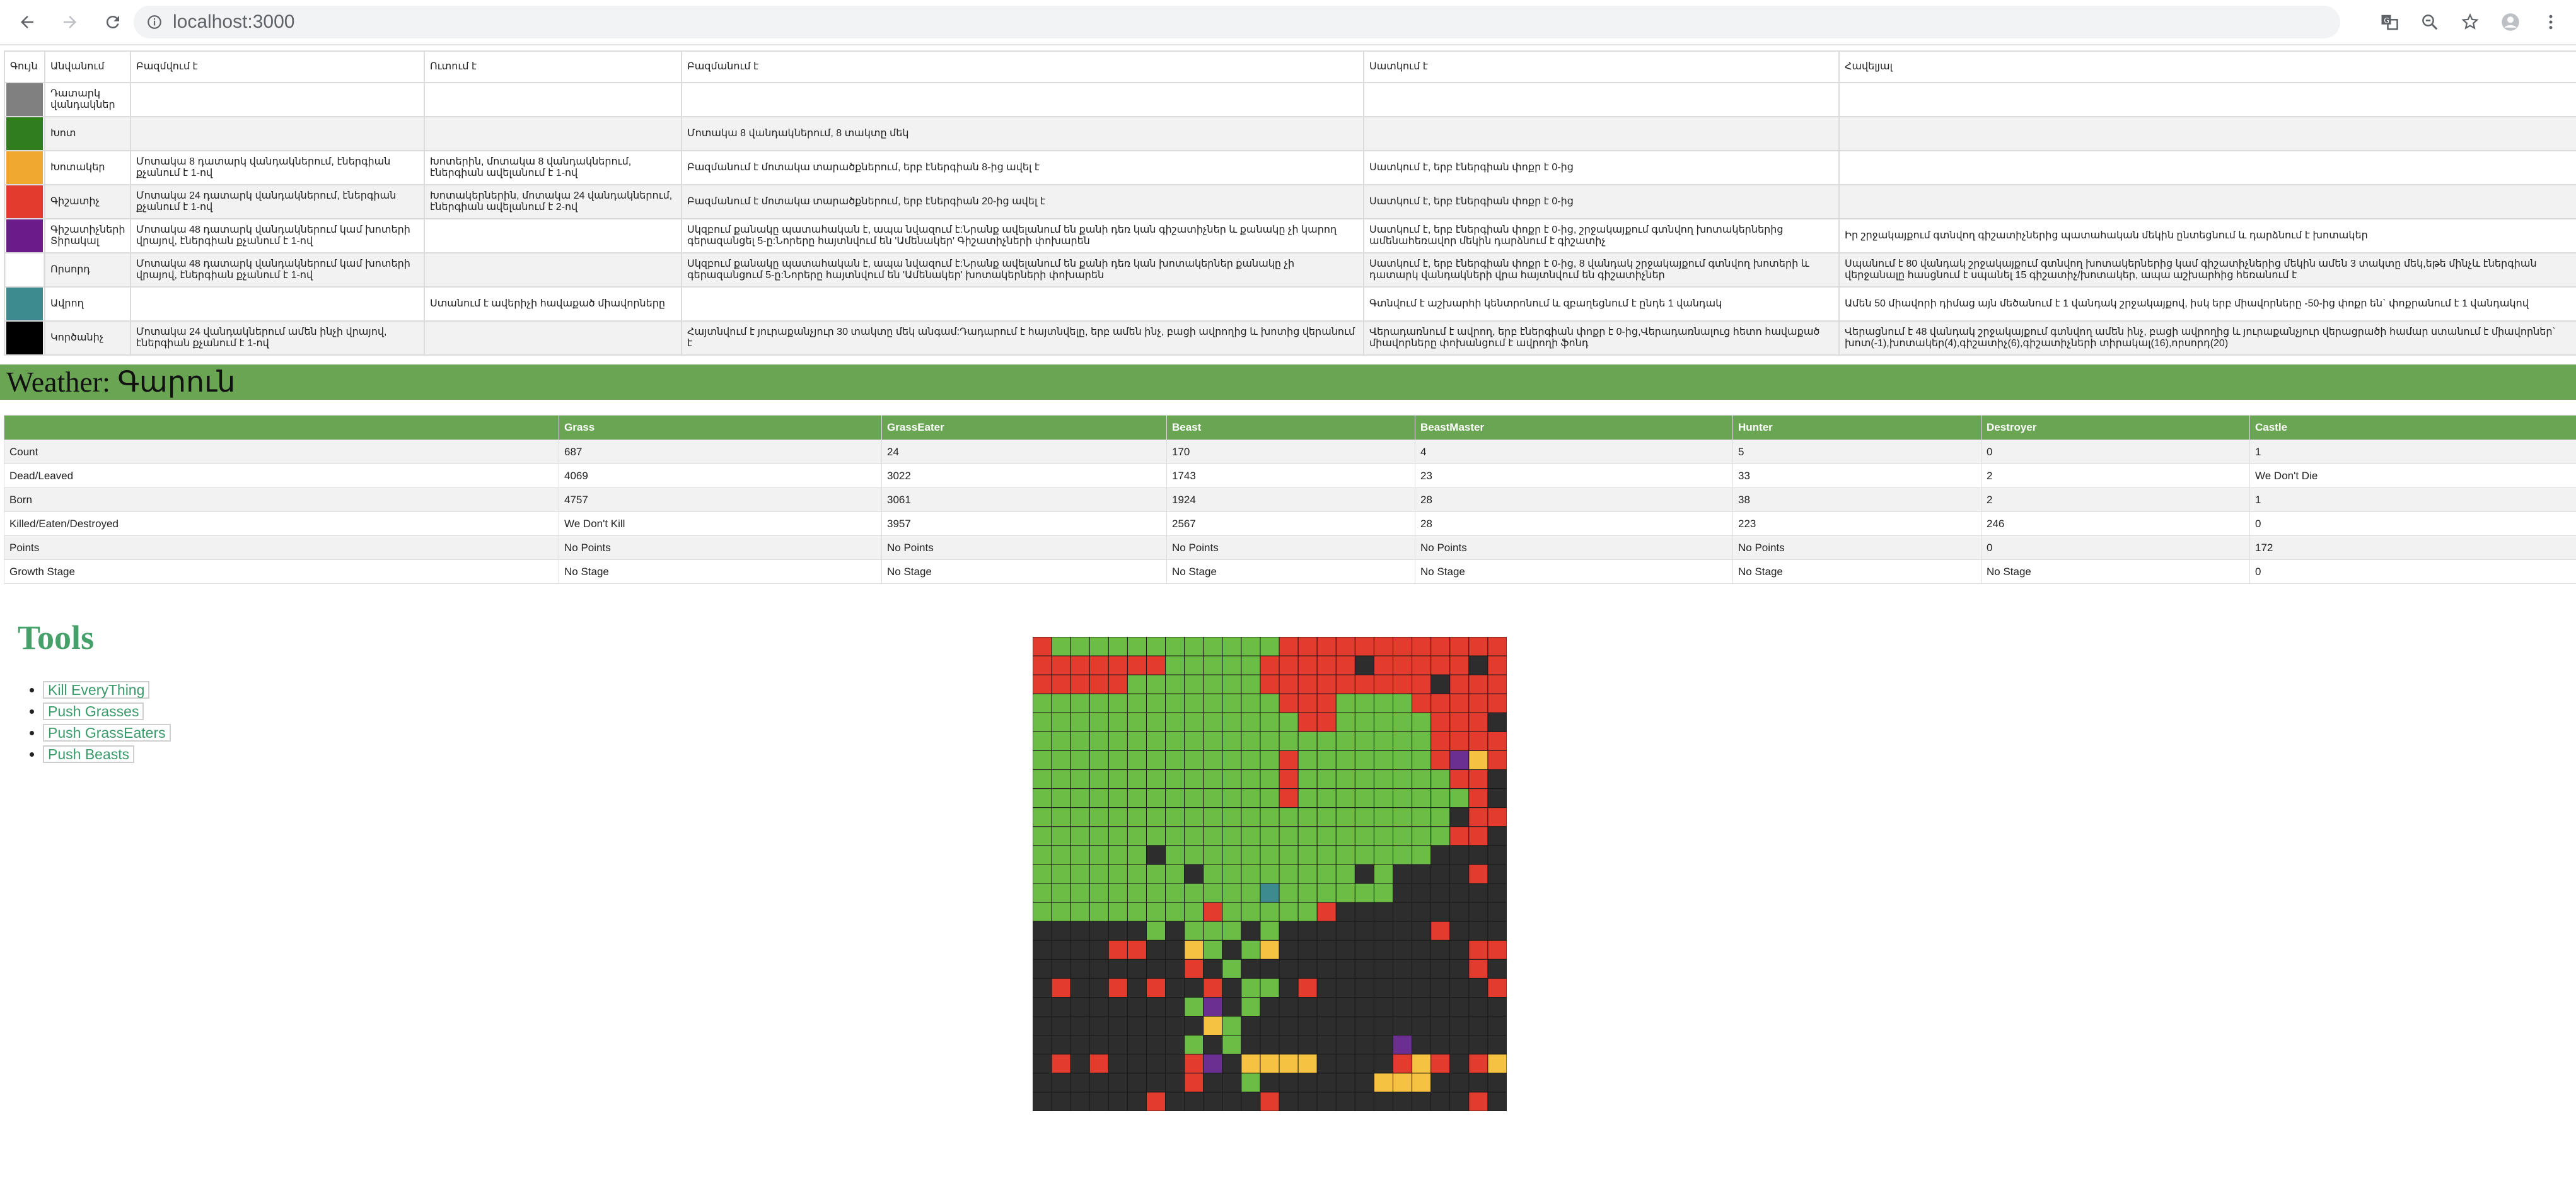 Image resolution: width=2576 pixels, height=1183 pixels. I want to click on browser-toolbar: localhost:3000 G, so click(1288, 22).